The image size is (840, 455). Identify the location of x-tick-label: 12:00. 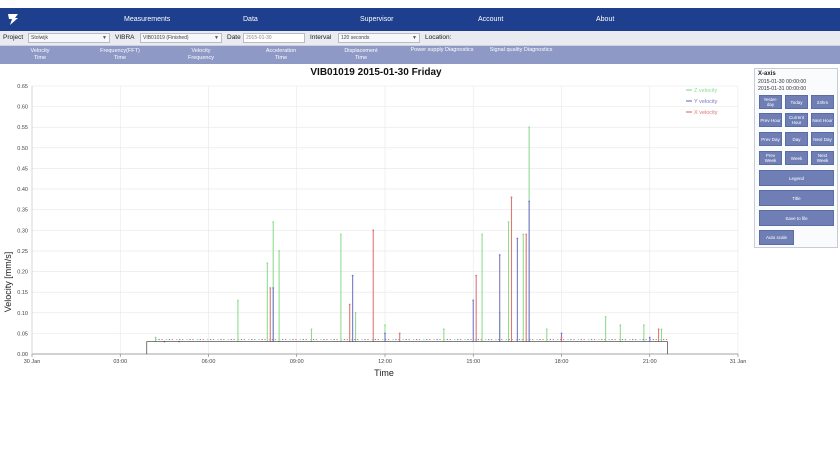
(385, 362).